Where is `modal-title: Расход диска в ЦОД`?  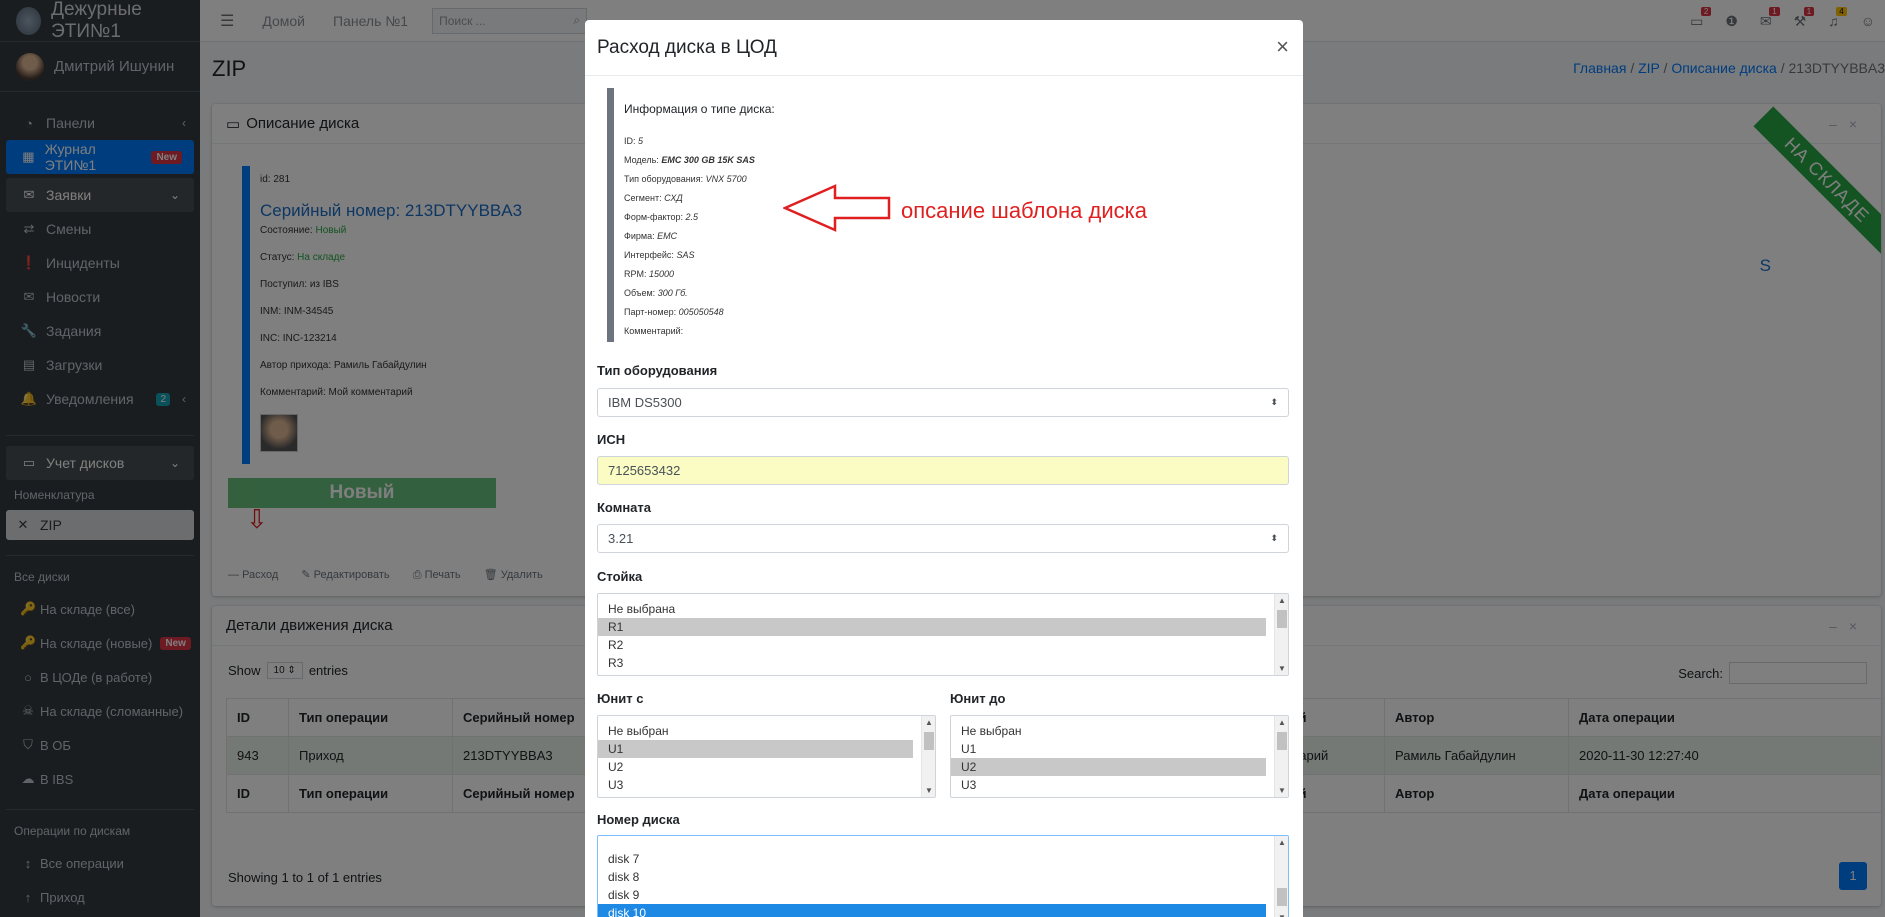
modal-title: Расход диска в ЦОД is located at coordinates (687, 47).